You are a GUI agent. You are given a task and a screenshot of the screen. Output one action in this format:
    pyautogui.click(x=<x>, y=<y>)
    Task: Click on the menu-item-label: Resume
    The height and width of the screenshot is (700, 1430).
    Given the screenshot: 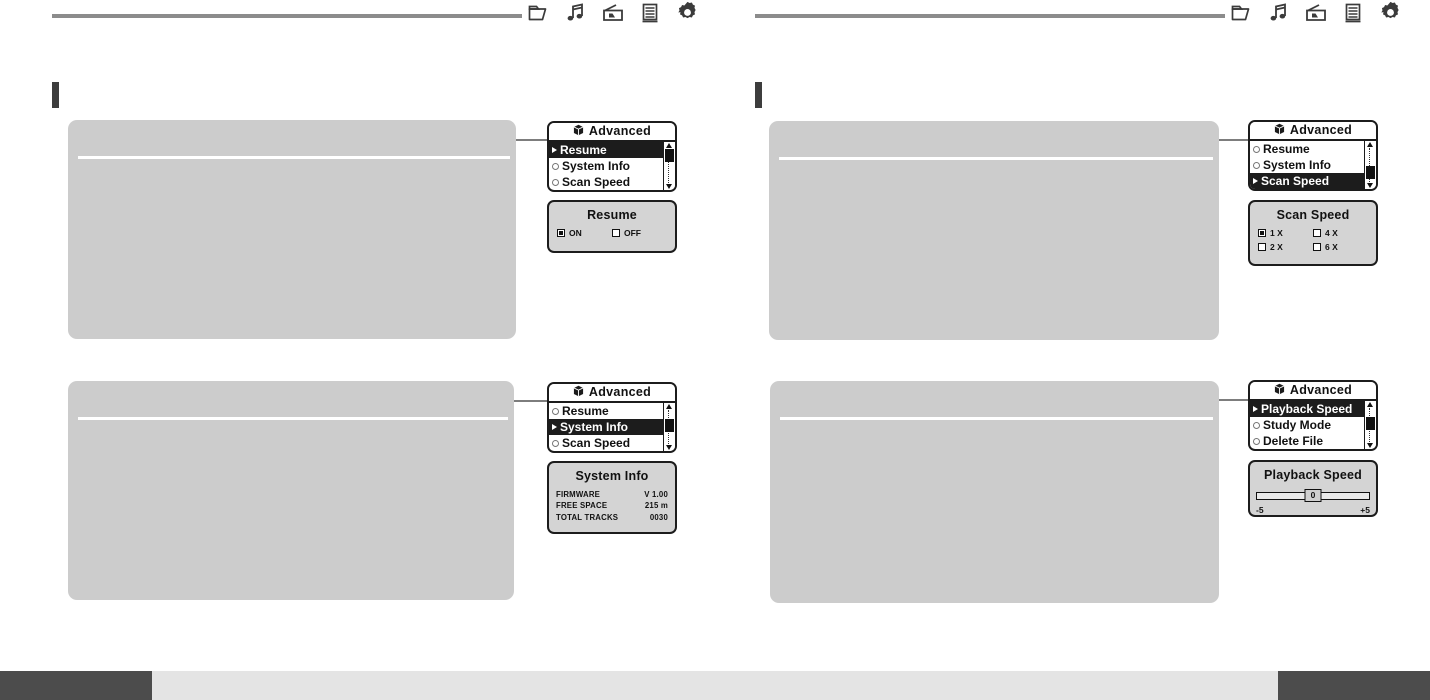 What is the action you would take?
    pyautogui.click(x=1286, y=149)
    